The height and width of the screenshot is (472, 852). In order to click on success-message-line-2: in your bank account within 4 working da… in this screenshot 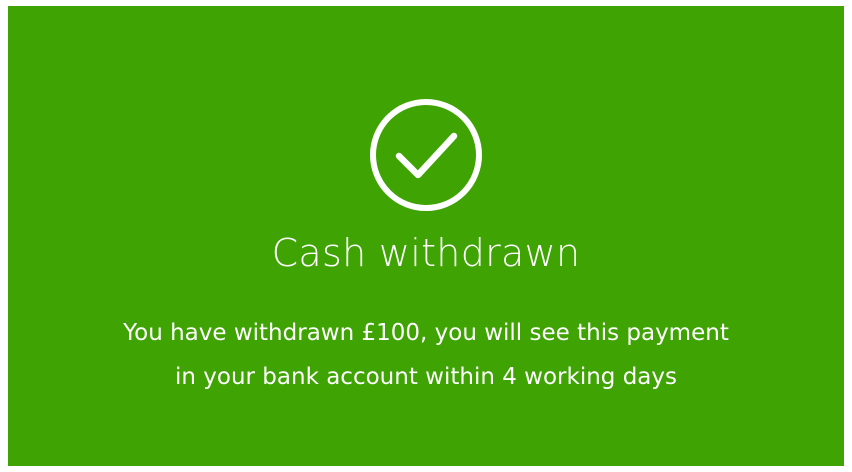, I will do `click(426, 376)`.